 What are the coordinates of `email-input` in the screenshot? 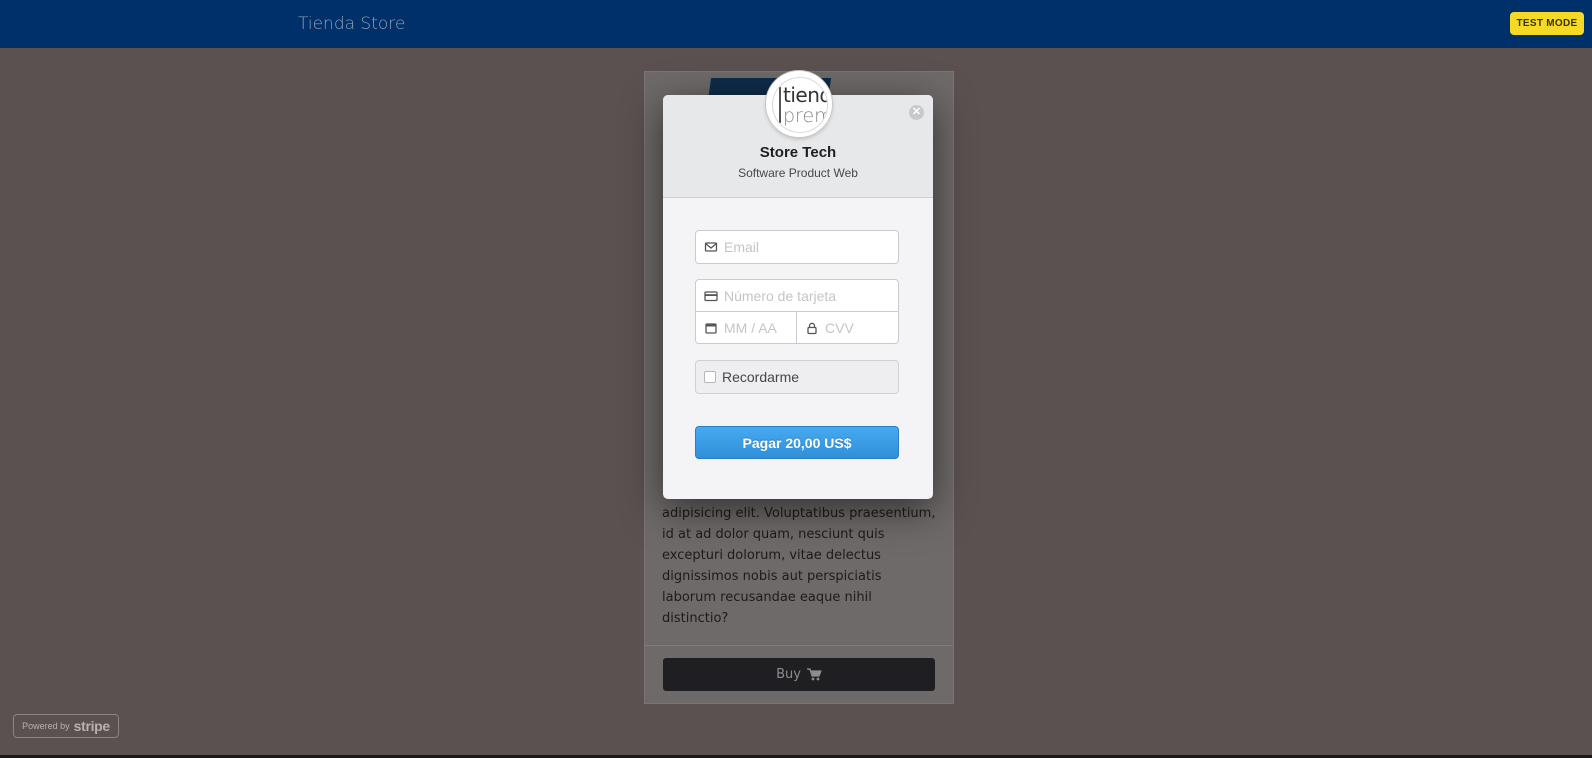 It's located at (811, 247).